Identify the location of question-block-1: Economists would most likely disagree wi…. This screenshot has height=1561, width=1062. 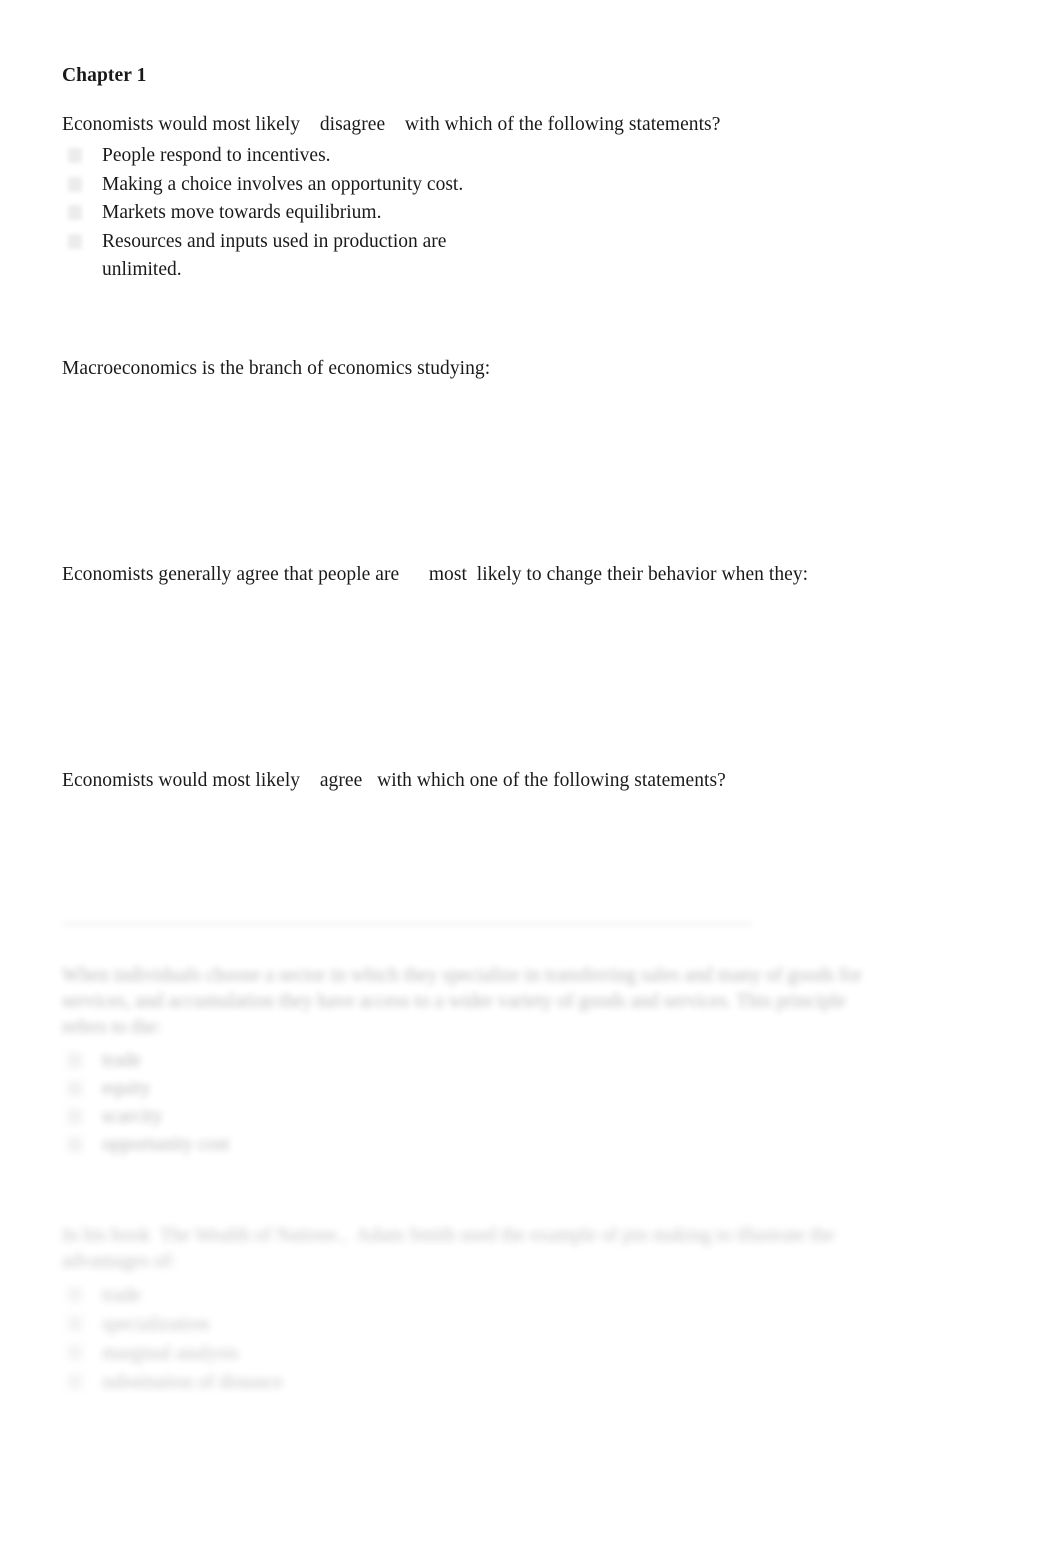
(477, 187).